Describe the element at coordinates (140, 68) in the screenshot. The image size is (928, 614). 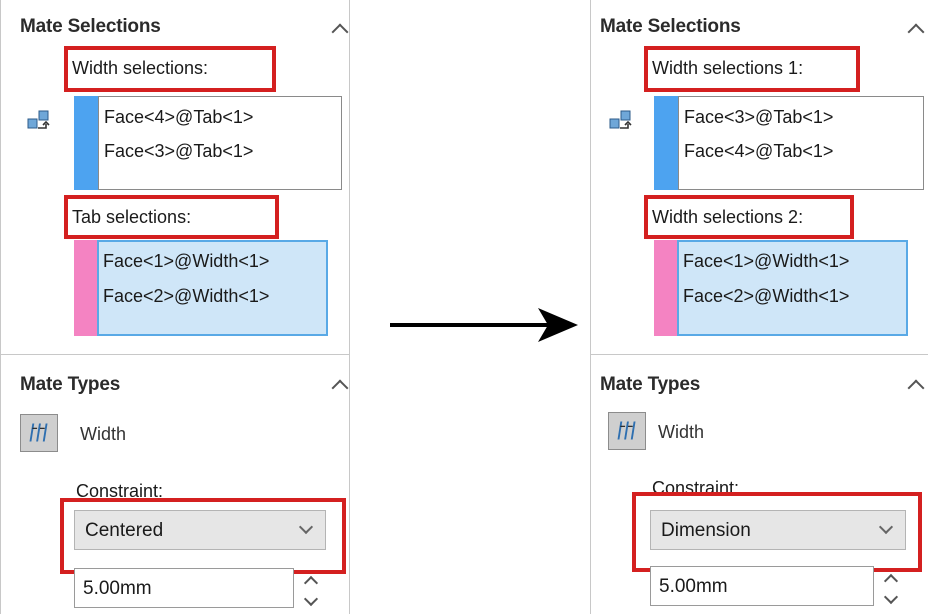
I see `width-selections-label: Width selections:` at that location.